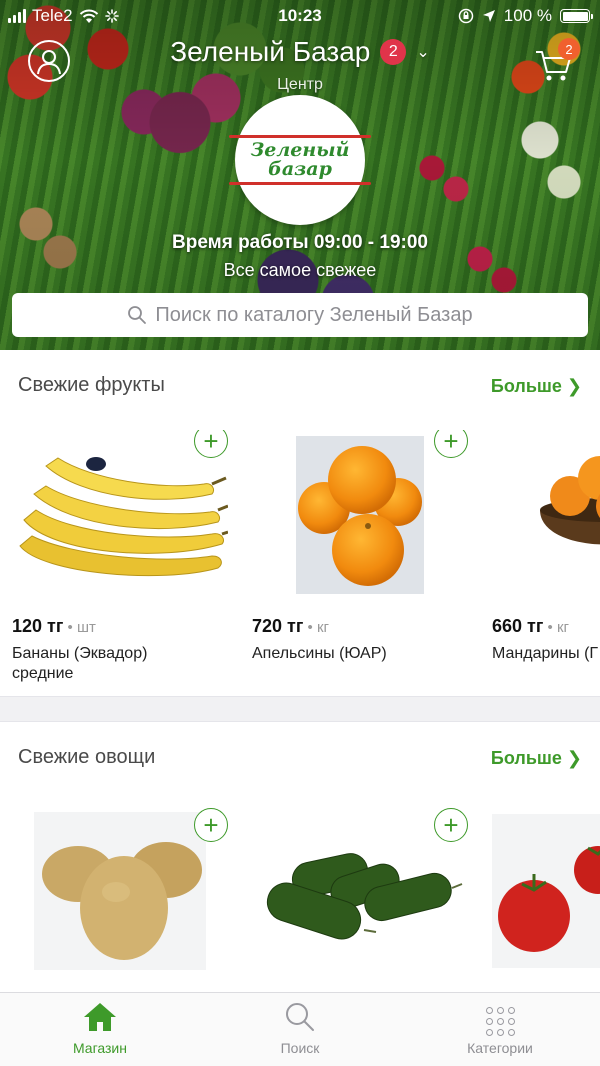 The image size is (600, 1066). What do you see at coordinates (270, 51) in the screenshot?
I see `store-name: Зеленый Базар` at bounding box center [270, 51].